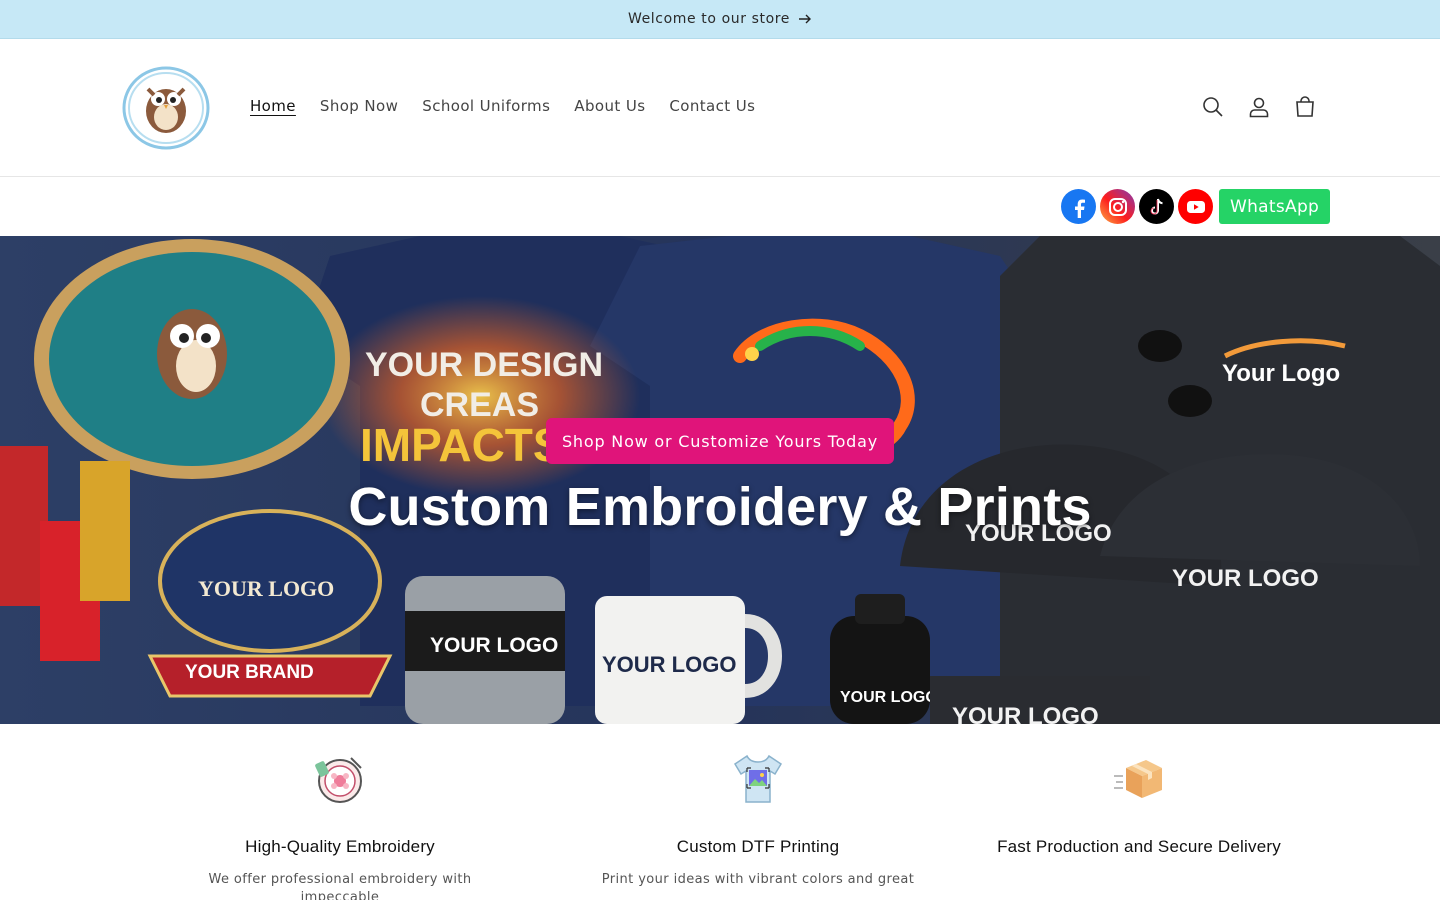 The image size is (1440, 900). Describe the element at coordinates (758, 846) in the screenshot. I see `feature-title: Custom DTF Printing` at that location.